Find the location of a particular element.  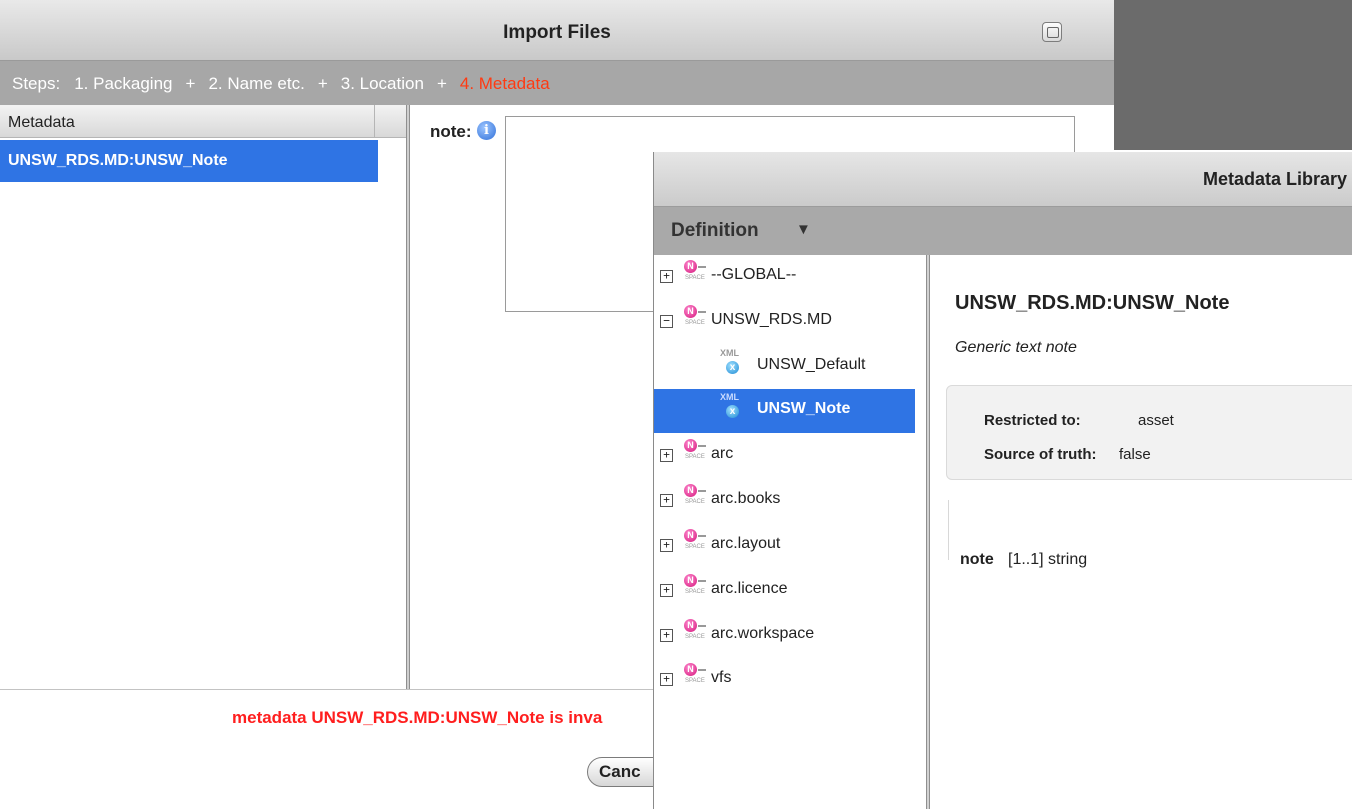

tree-item-label: --GLOBAL-- is located at coordinates (754, 274).